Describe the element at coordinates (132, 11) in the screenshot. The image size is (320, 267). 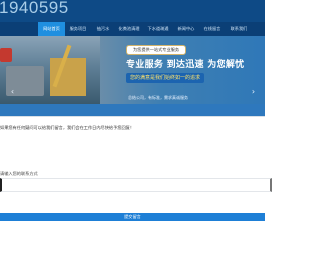
I see `site-header: 1940595` at that location.